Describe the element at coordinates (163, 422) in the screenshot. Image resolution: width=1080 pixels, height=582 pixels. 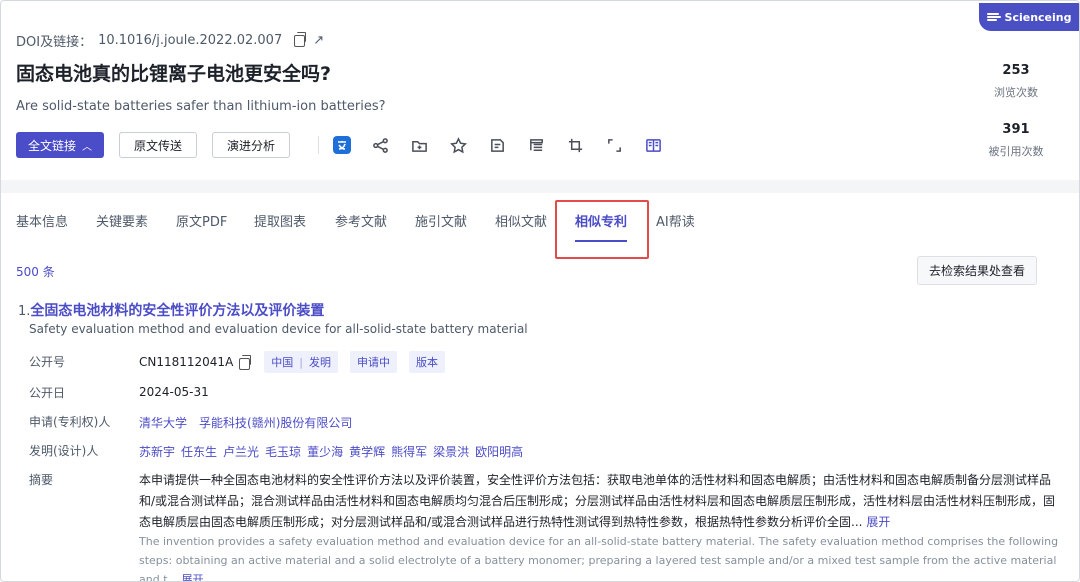
I see `applicant-link: 清华大学` at that location.